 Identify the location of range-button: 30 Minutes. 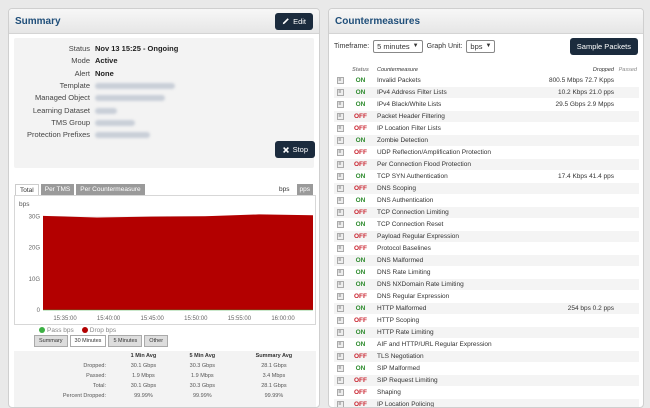
(88, 341).